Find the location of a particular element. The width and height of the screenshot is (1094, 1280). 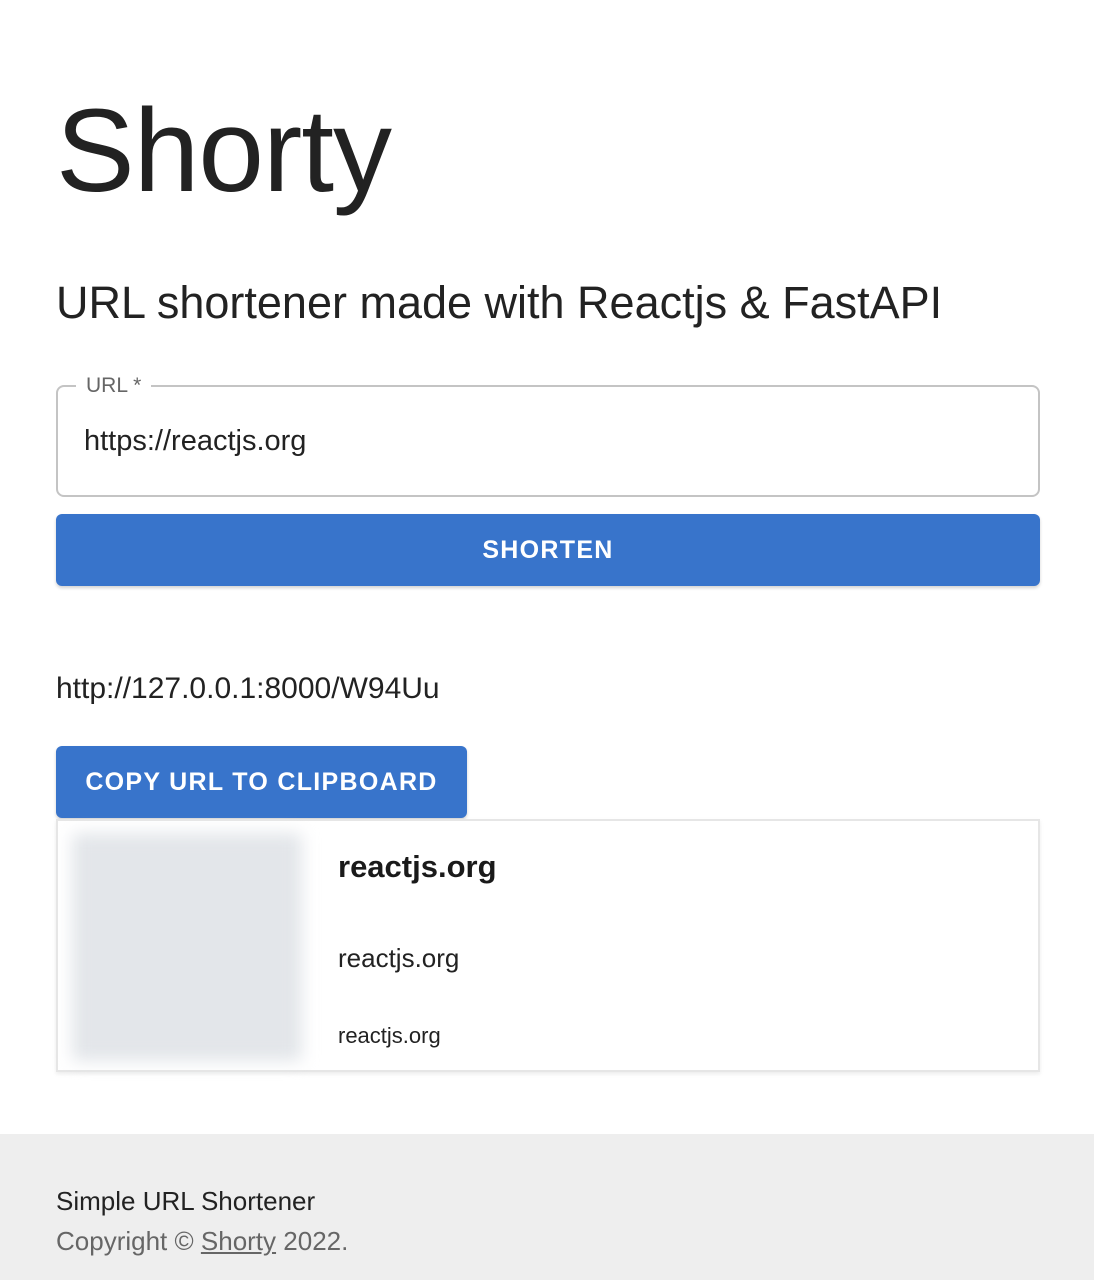

shorty-link: Shorty is located at coordinates (238, 1241).